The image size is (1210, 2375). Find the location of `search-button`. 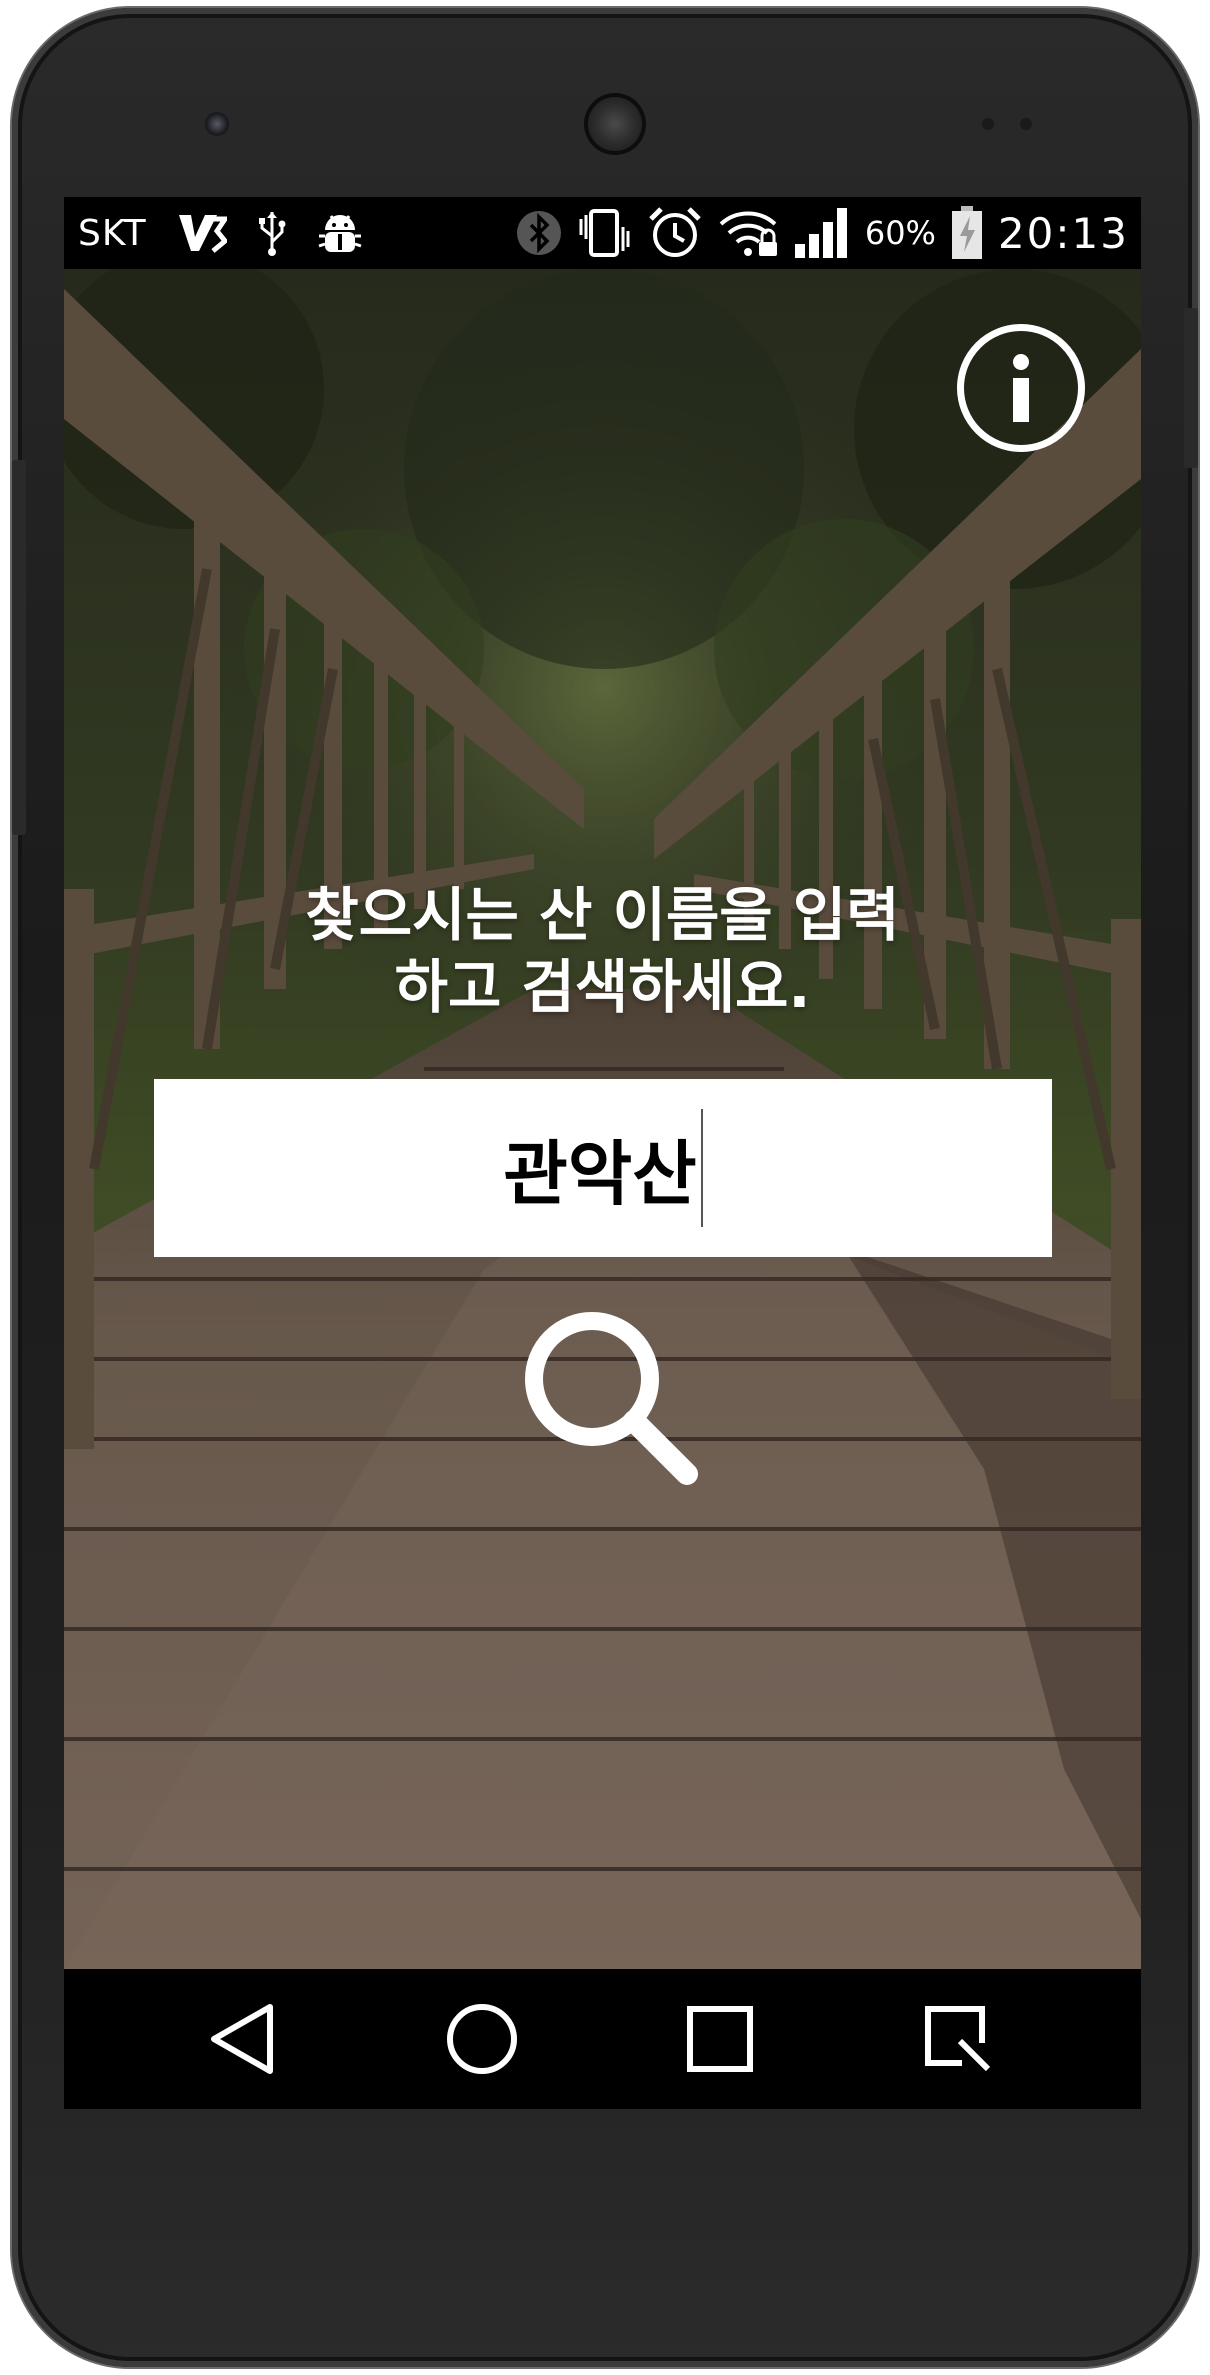

search-button is located at coordinates (612, 1399).